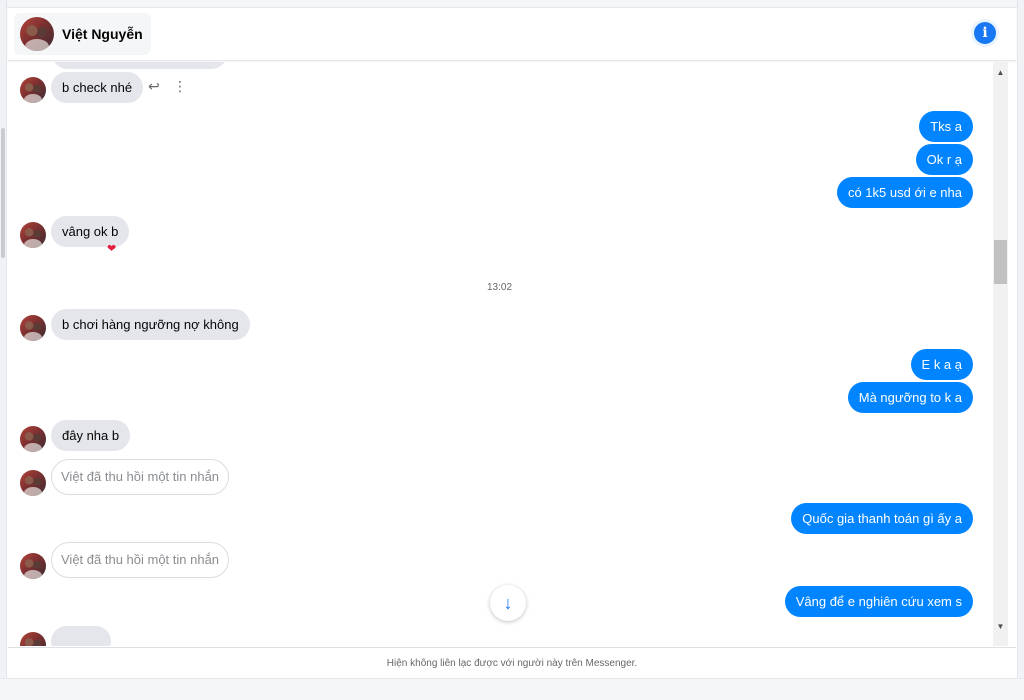 The image size is (1024, 700). Describe the element at coordinates (1000, 626) in the screenshot. I see `scroll-down-arrow-icon: ▼` at that location.